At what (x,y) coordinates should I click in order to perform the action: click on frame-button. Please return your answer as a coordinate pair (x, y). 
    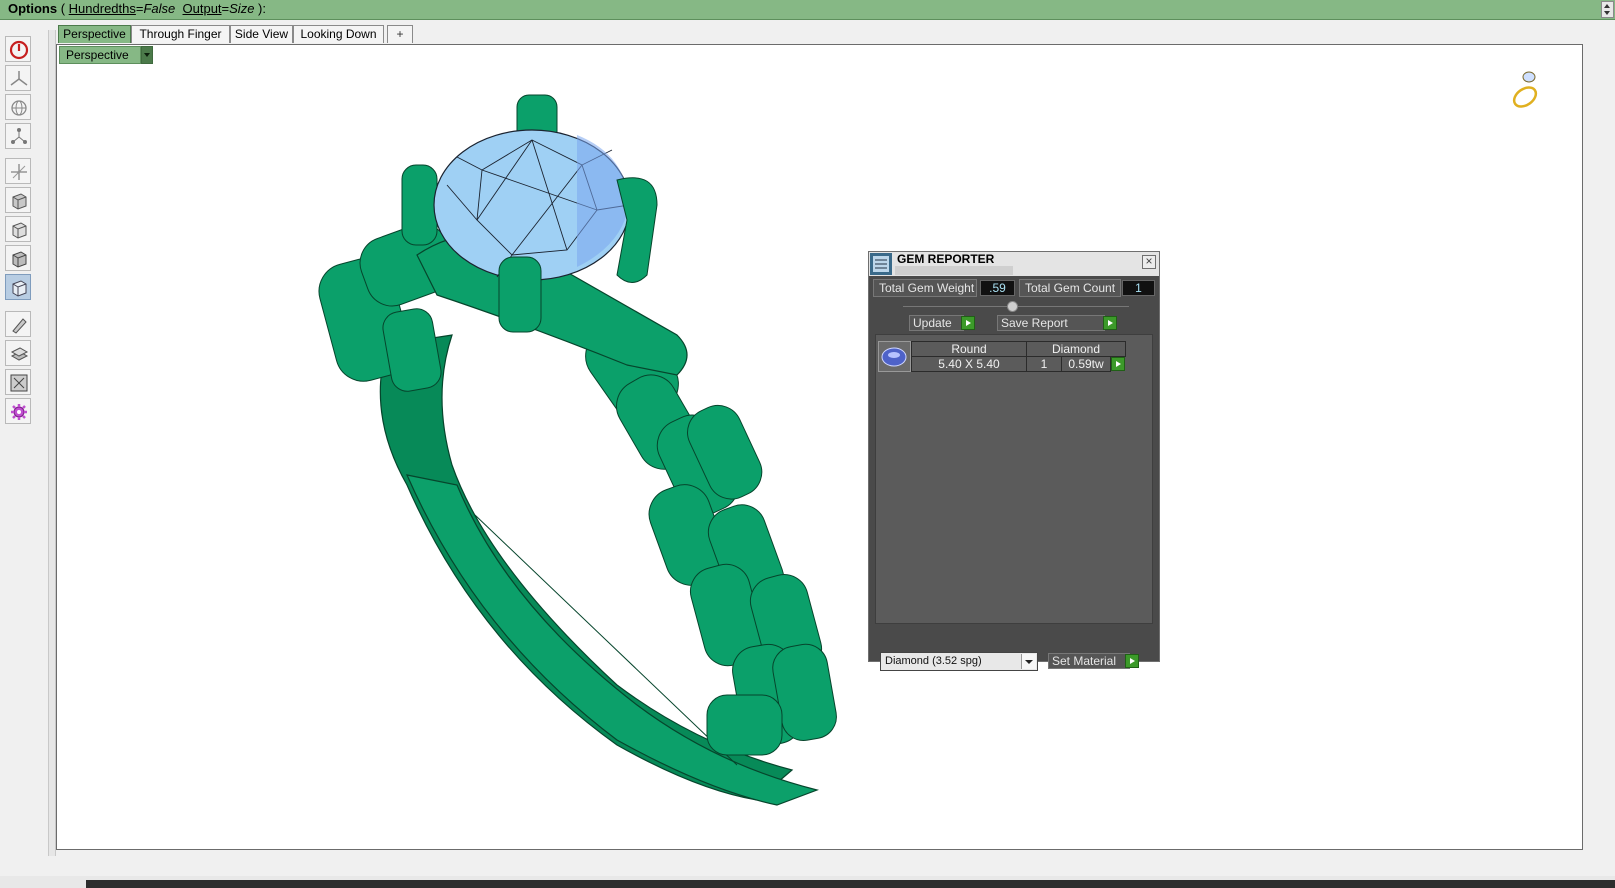
    Looking at the image, I should click on (18, 382).